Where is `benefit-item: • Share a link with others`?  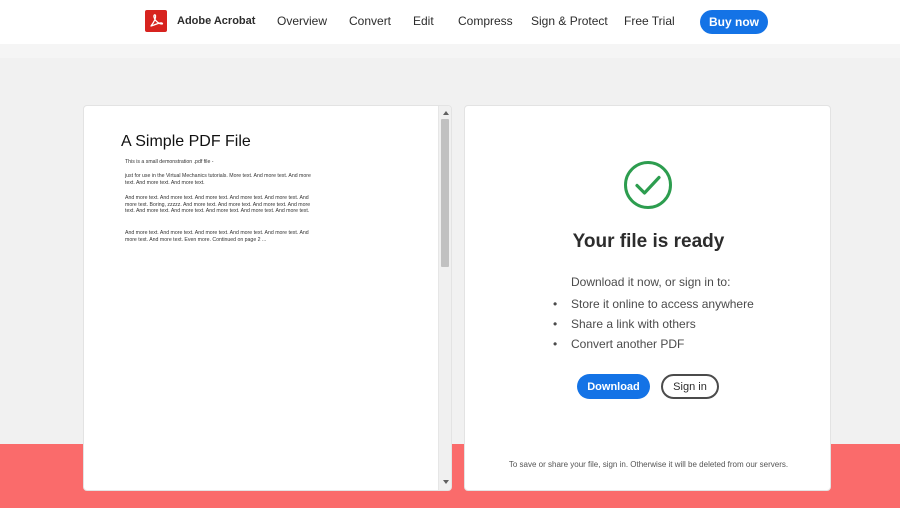
benefit-item: • Share a link with others is located at coordinates (653, 324).